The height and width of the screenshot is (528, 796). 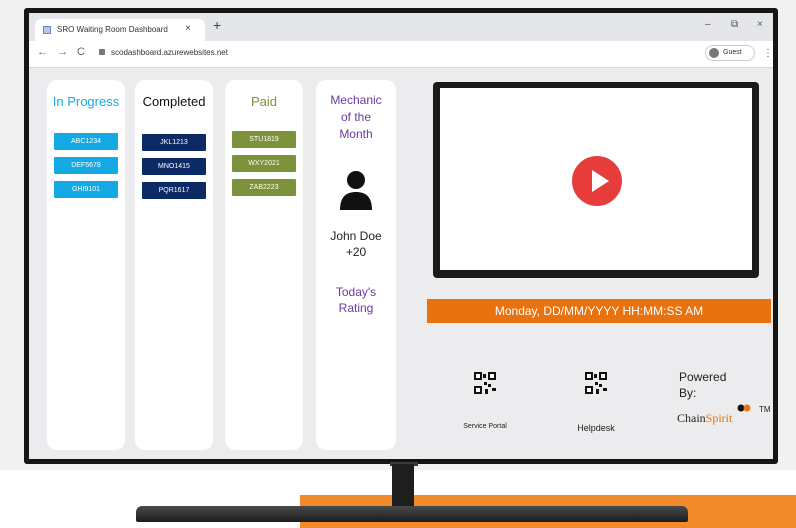 I want to click on favicon-icon, so click(x=47, y=30).